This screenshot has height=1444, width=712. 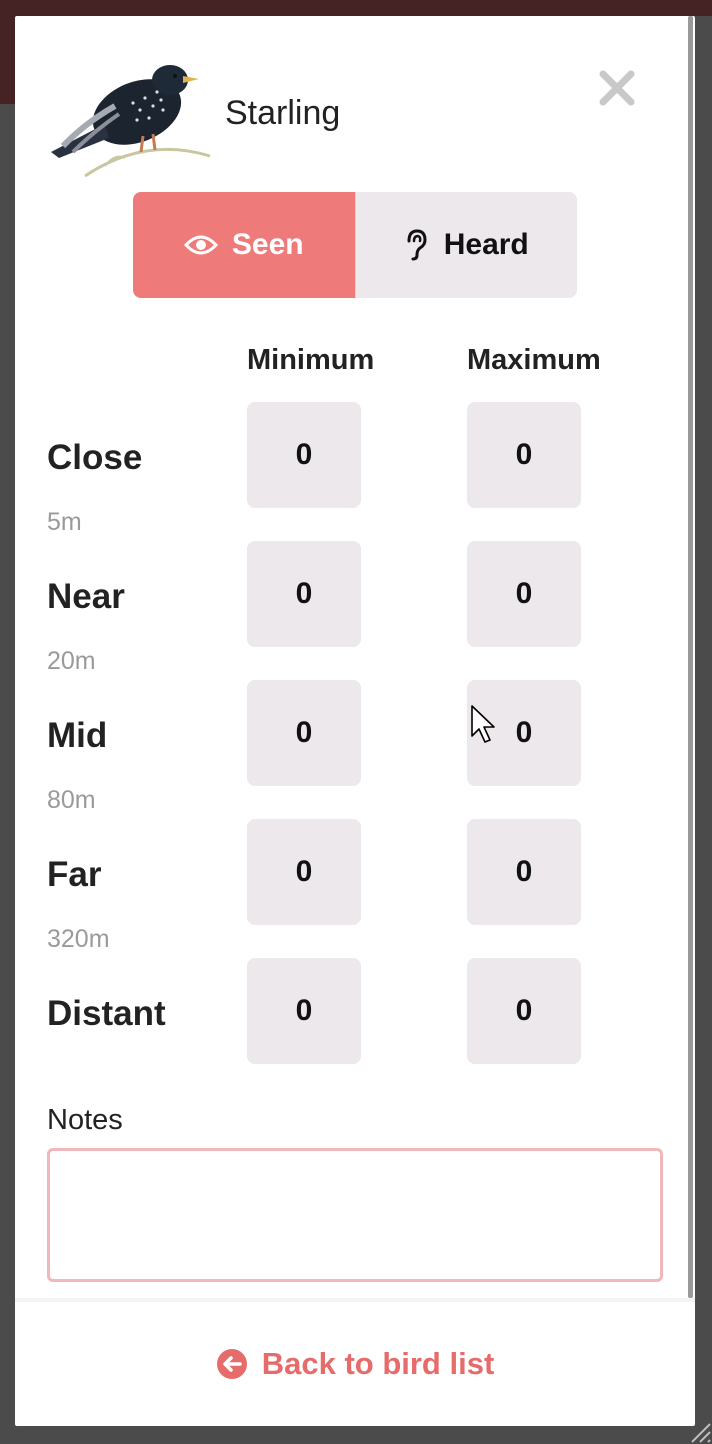 What do you see at coordinates (231, 1364) in the screenshot?
I see `arrow-circle-left-icon` at bounding box center [231, 1364].